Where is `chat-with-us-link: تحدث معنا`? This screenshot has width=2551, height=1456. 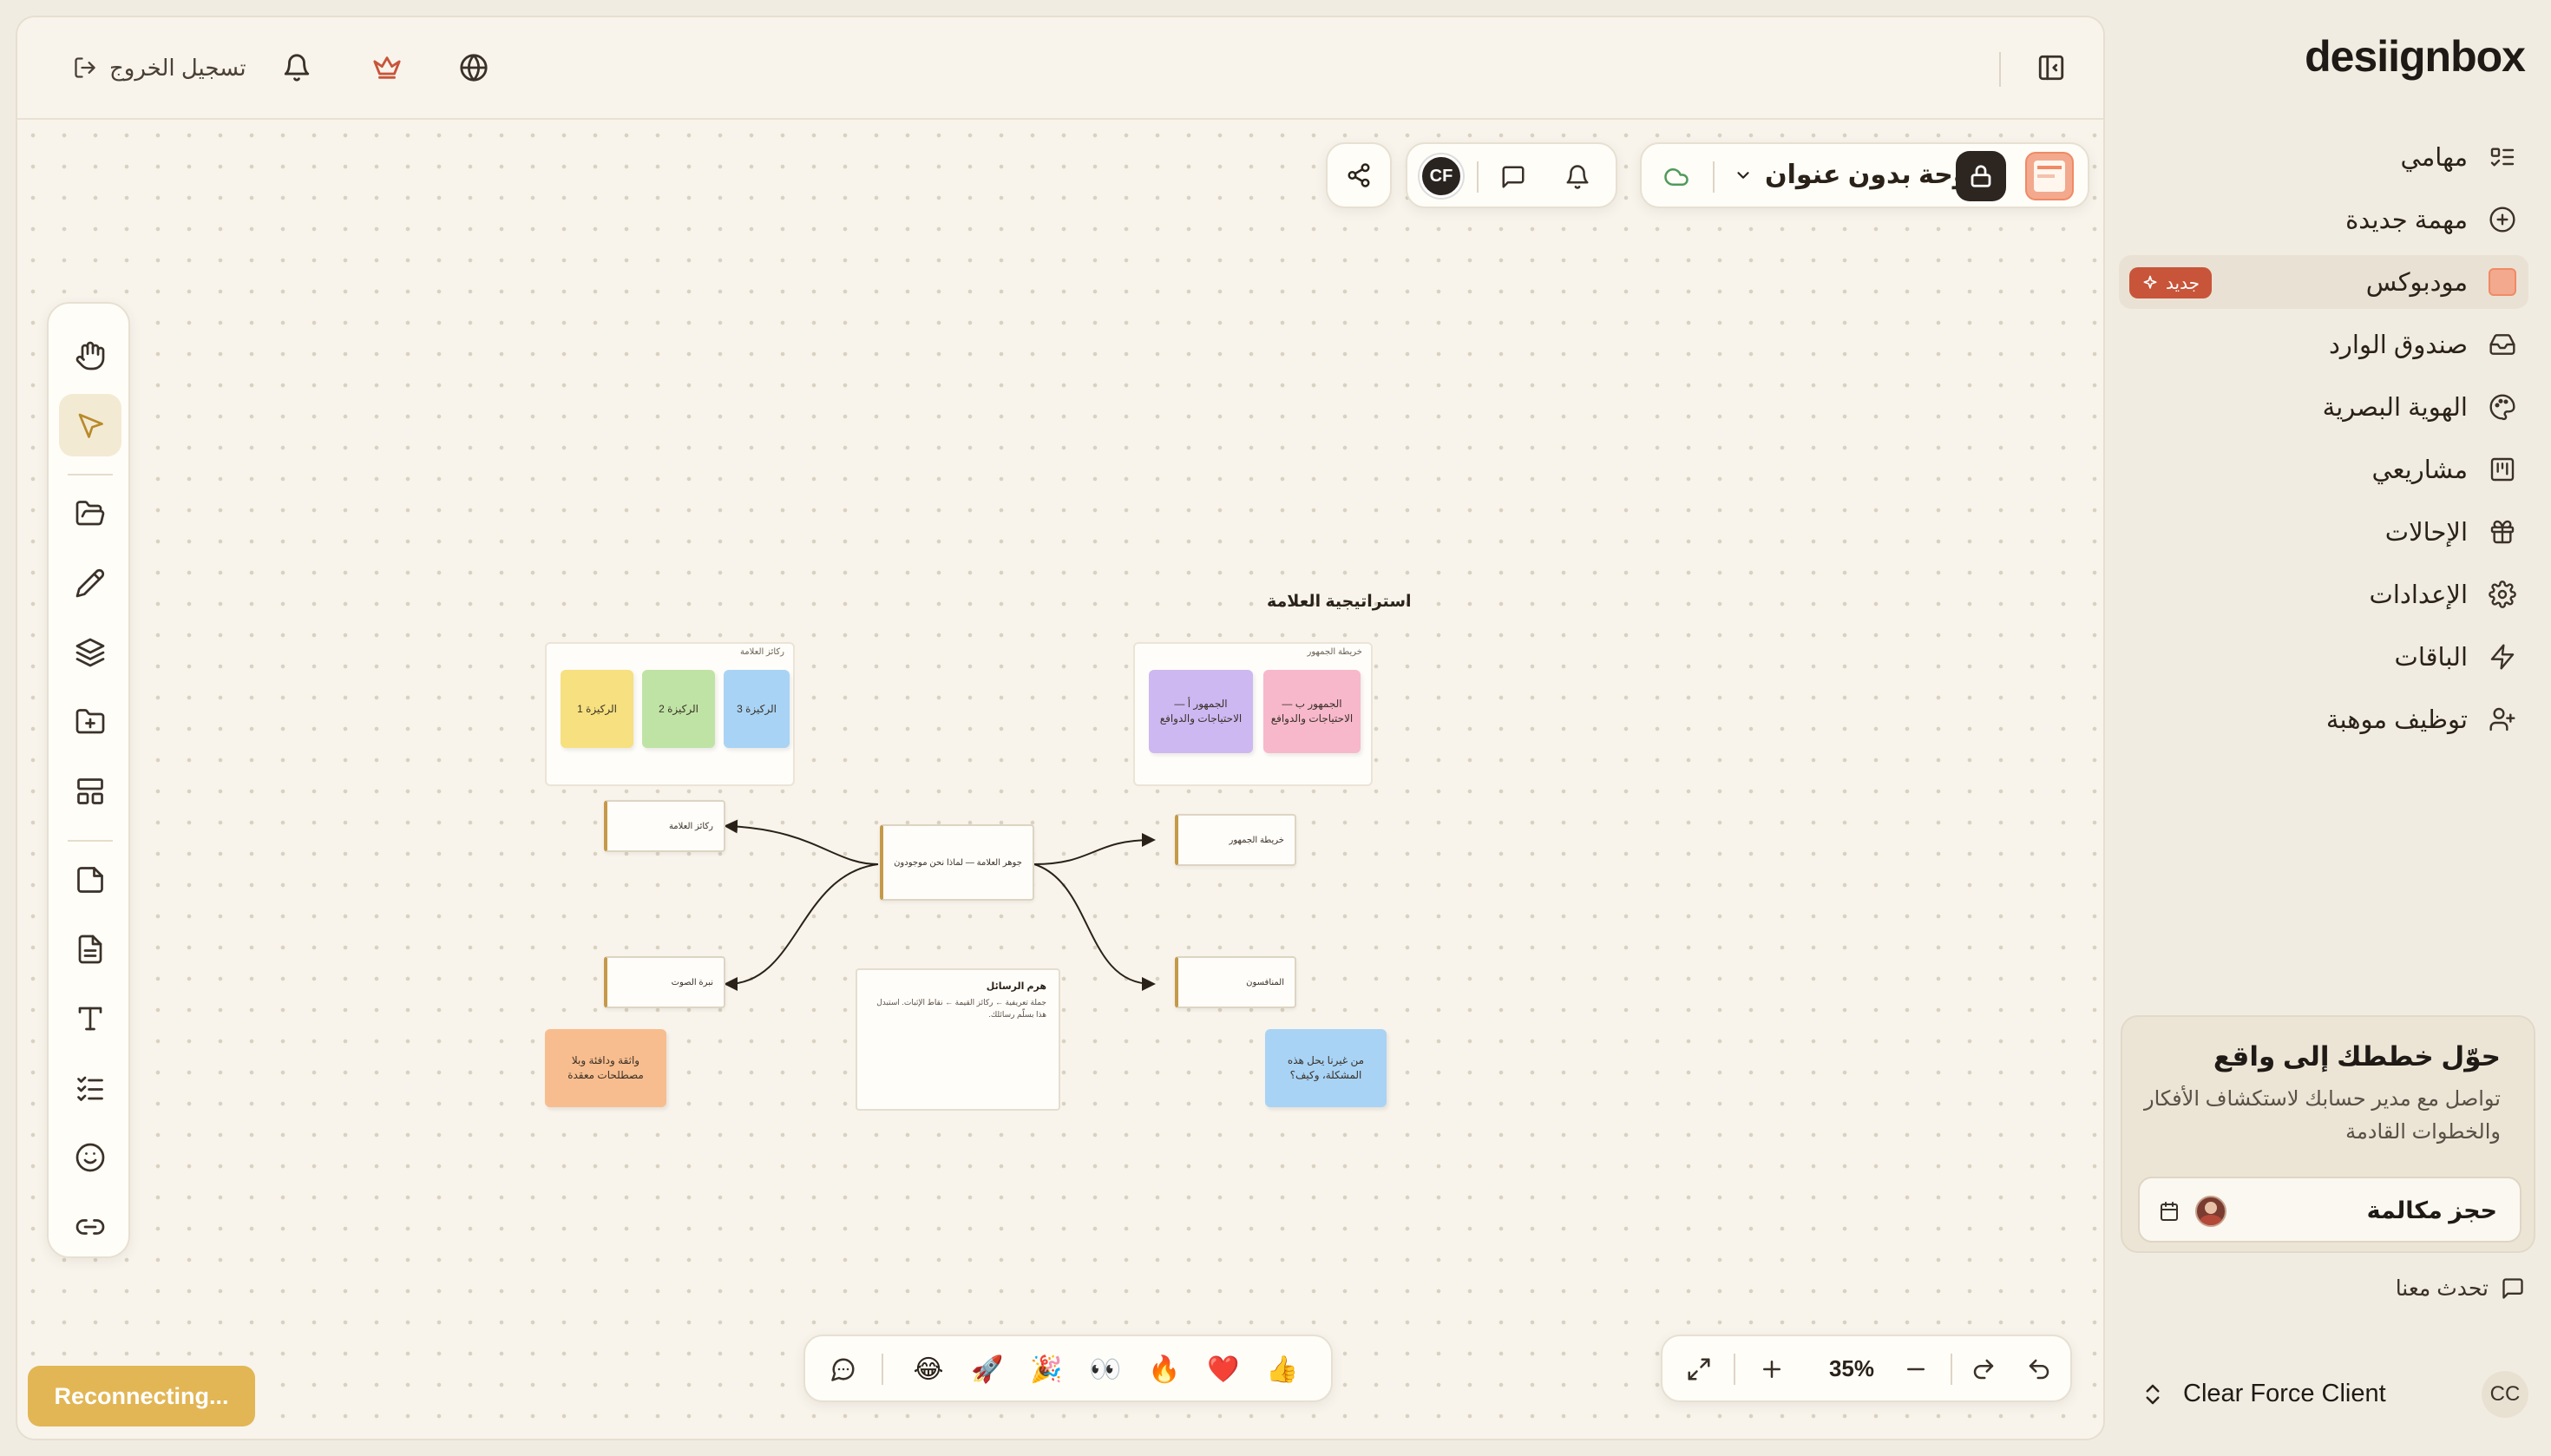
chat-with-us-link: تحدث معنا is located at coordinates (2460, 1289).